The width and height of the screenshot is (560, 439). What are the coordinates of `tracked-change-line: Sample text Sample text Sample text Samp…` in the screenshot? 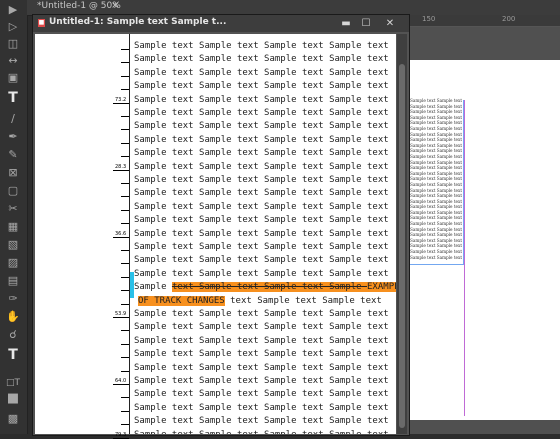 It's located at (265, 287).